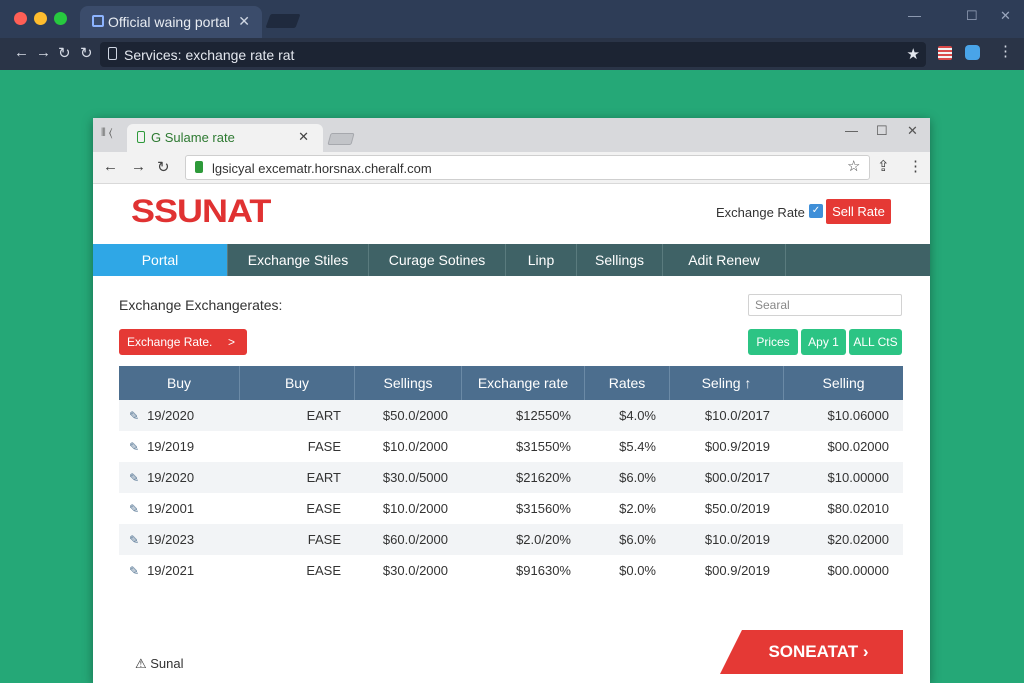 This screenshot has height=683, width=1024. What do you see at coordinates (297, 383) in the screenshot?
I see `column-header-buy-2: Buy` at bounding box center [297, 383].